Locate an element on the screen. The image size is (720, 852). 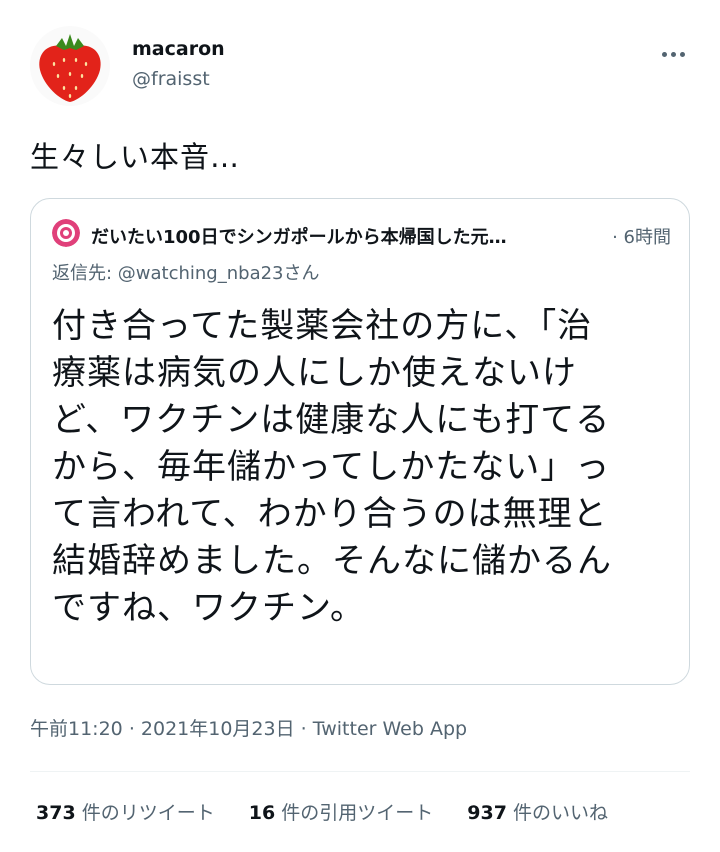
quote-author-avatar is located at coordinates (66, 233).